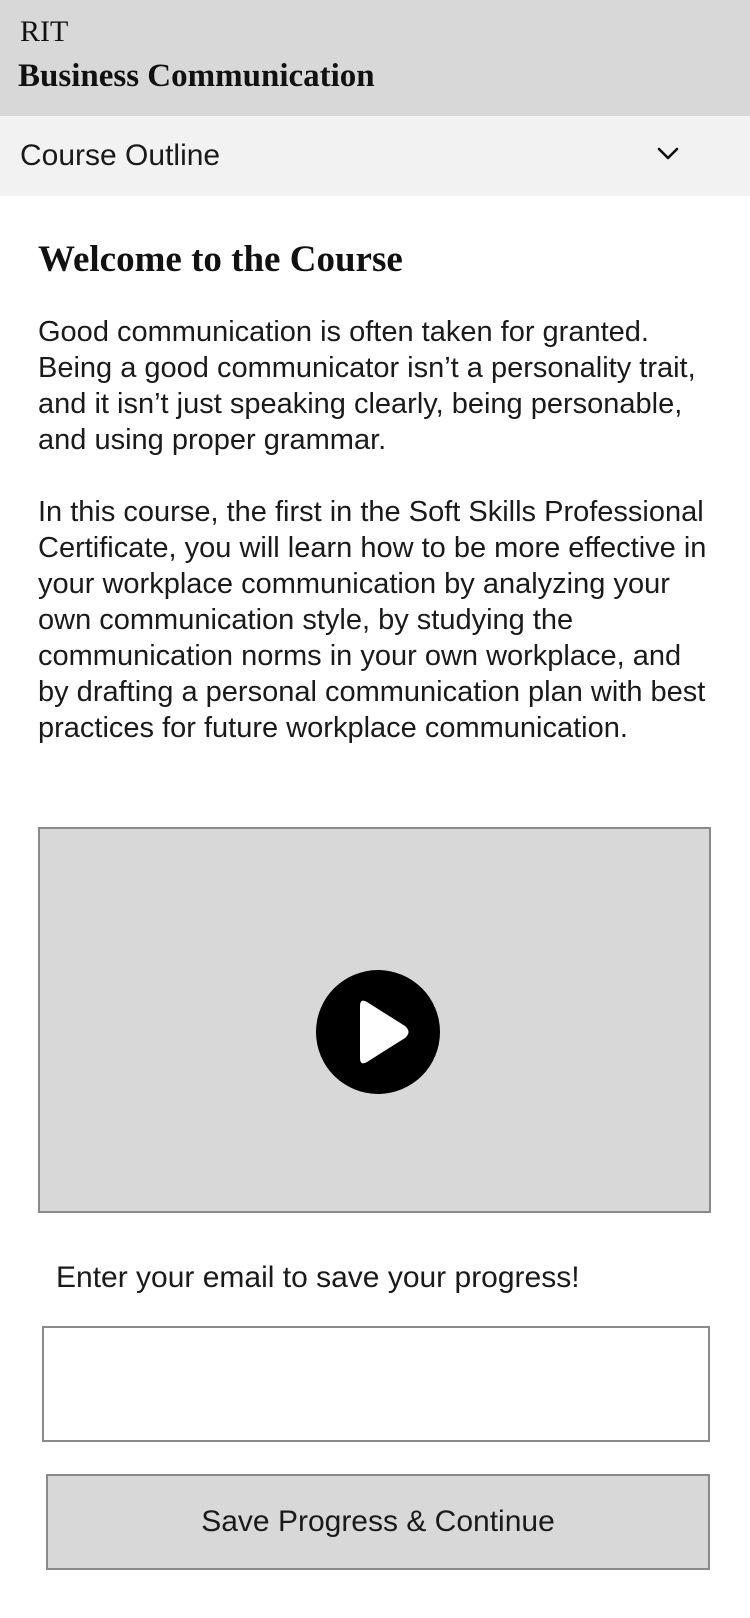 The image size is (750, 1618). I want to click on save-progress-button: Save Progress & Continue, so click(378, 1522).